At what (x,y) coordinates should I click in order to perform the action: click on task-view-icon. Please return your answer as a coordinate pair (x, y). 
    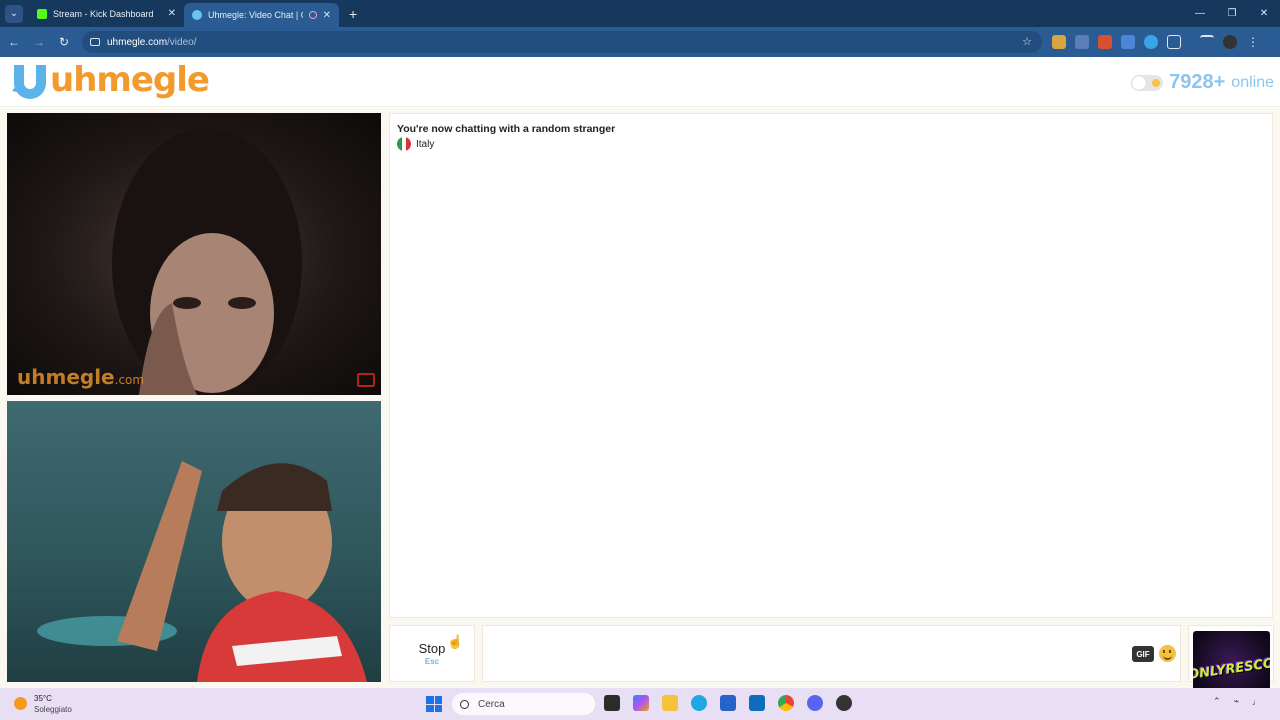
    Looking at the image, I should click on (612, 703).